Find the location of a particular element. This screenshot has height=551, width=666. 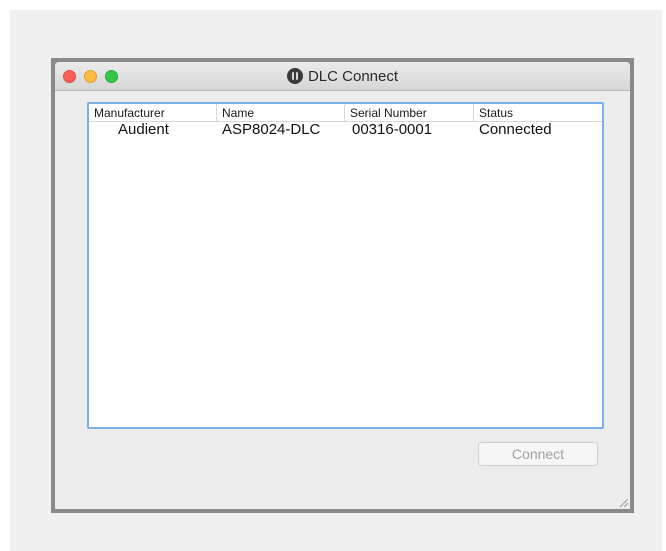

cell-serial-number: 00316-0001 is located at coordinates (392, 129).